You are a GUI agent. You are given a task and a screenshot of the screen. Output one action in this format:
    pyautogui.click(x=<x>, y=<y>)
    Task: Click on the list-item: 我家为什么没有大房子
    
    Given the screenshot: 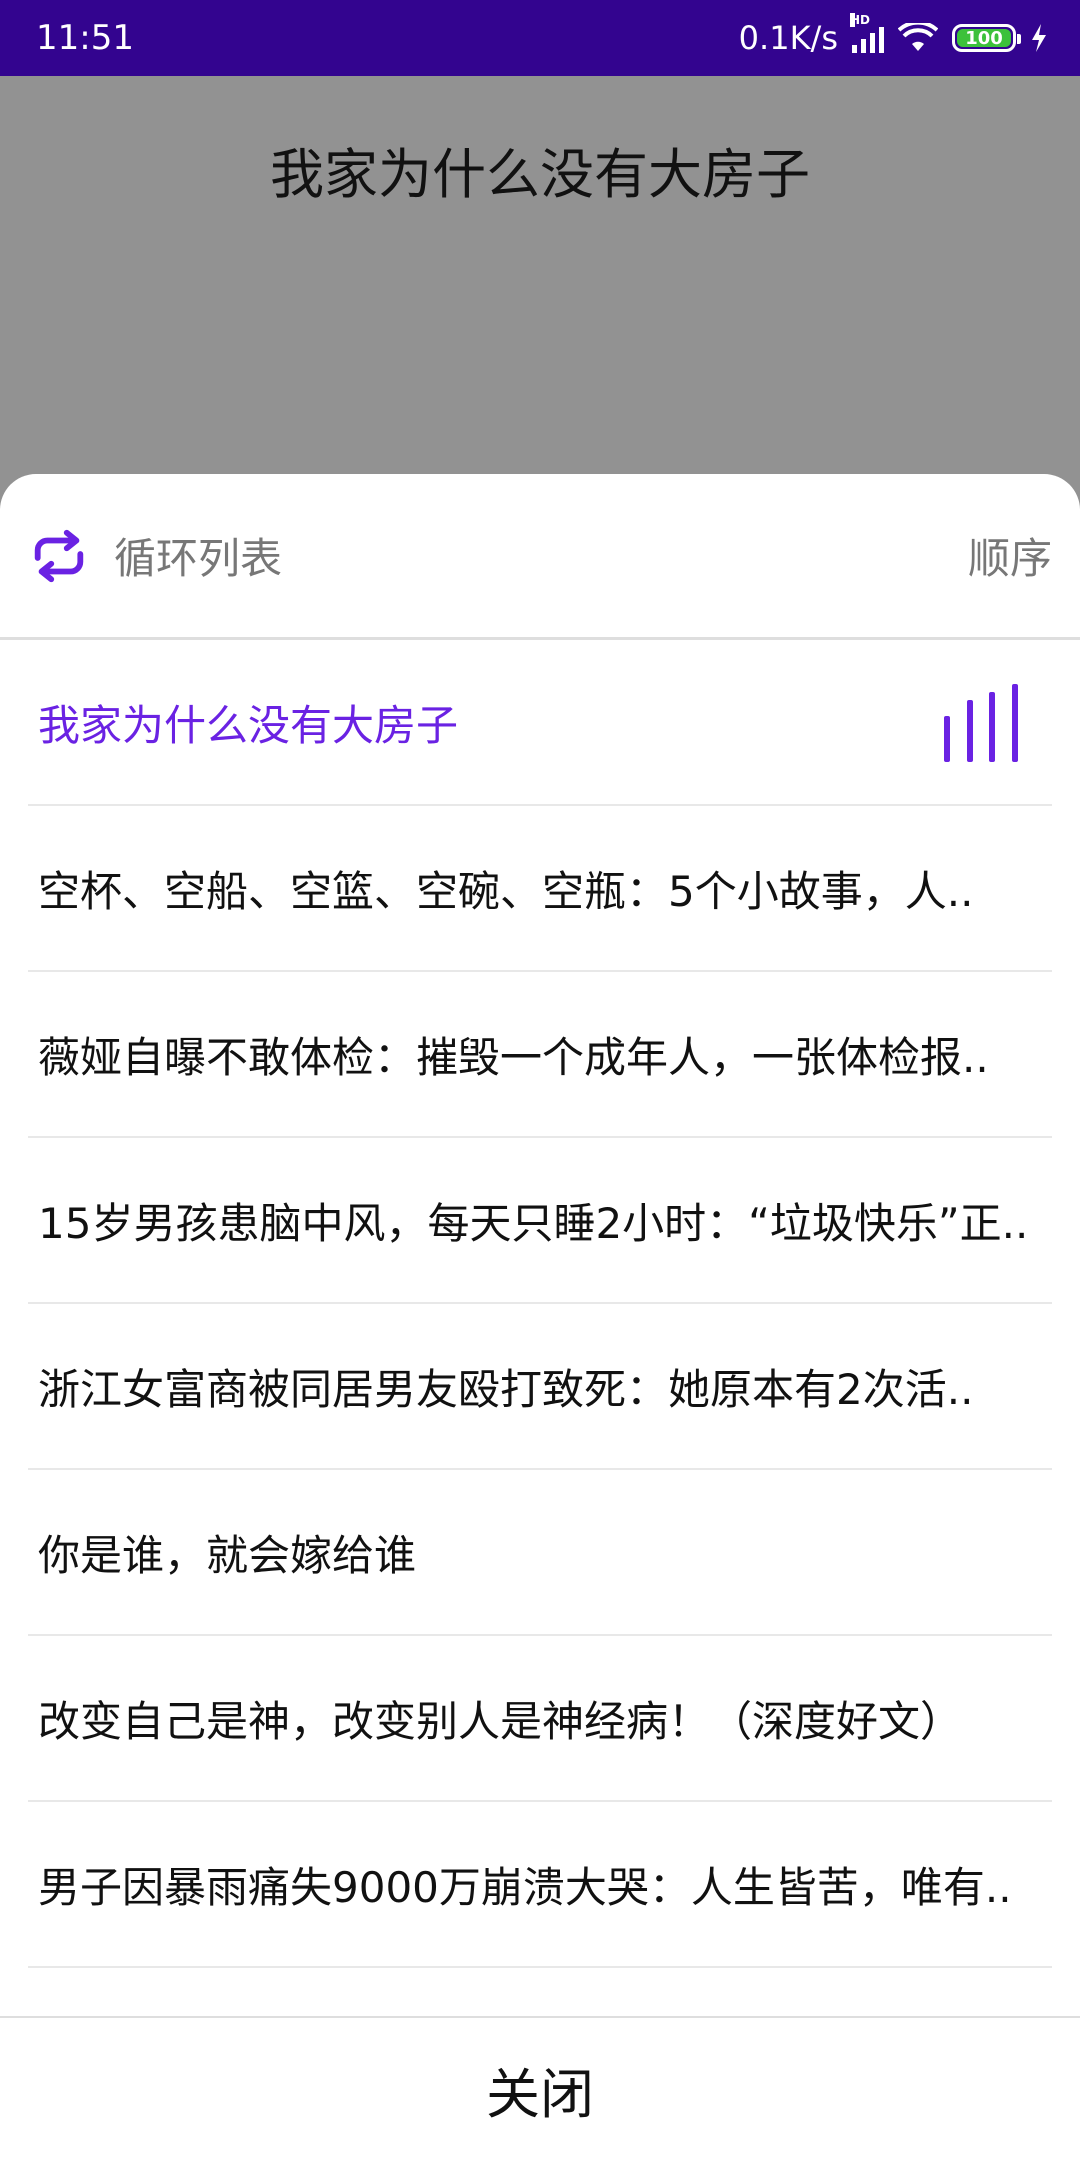 What is the action you would take?
    pyautogui.click(x=540, y=723)
    